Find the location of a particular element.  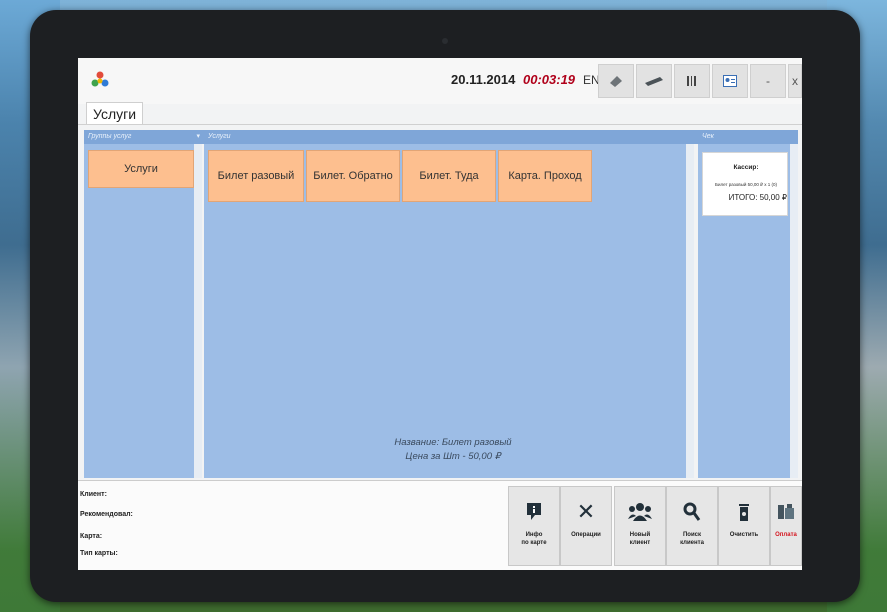

minimize-button: - is located at coordinates (768, 81).